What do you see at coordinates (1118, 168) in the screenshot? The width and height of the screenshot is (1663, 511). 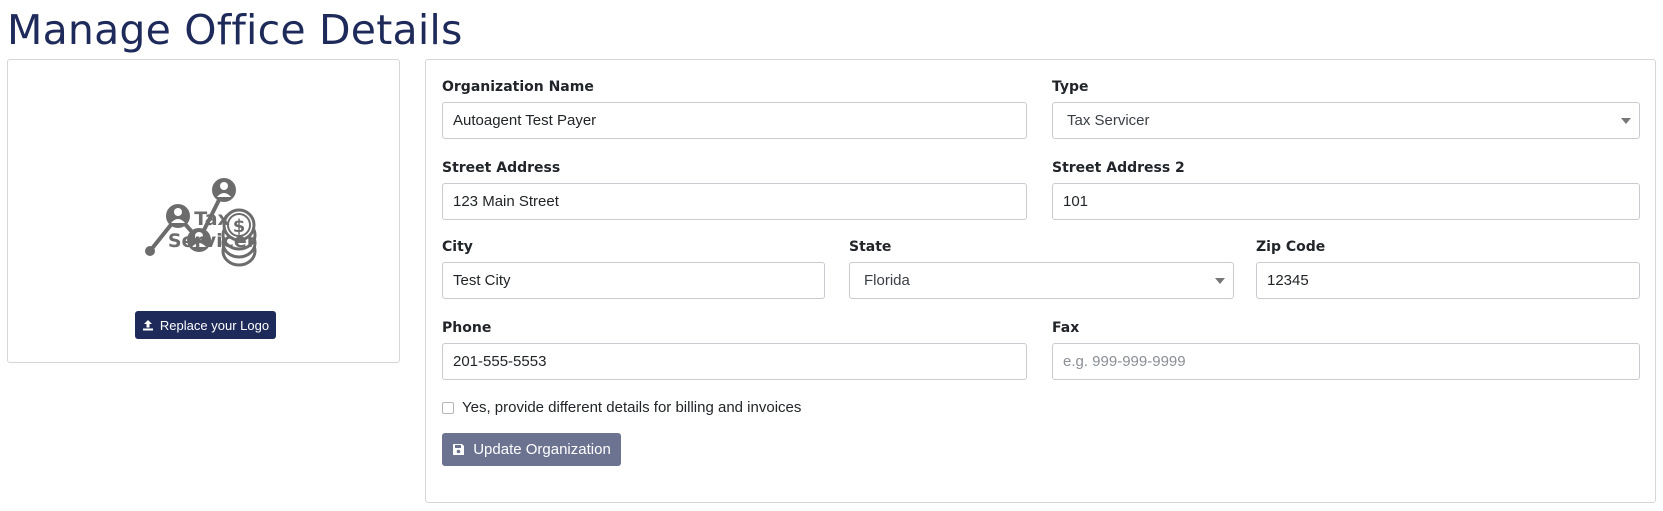 I see `street-address-2-label: Street Address 2` at bounding box center [1118, 168].